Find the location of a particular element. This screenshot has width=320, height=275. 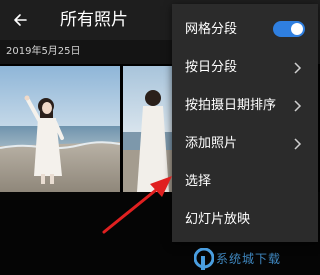

back-arrow-icon is located at coordinates (20, 20).